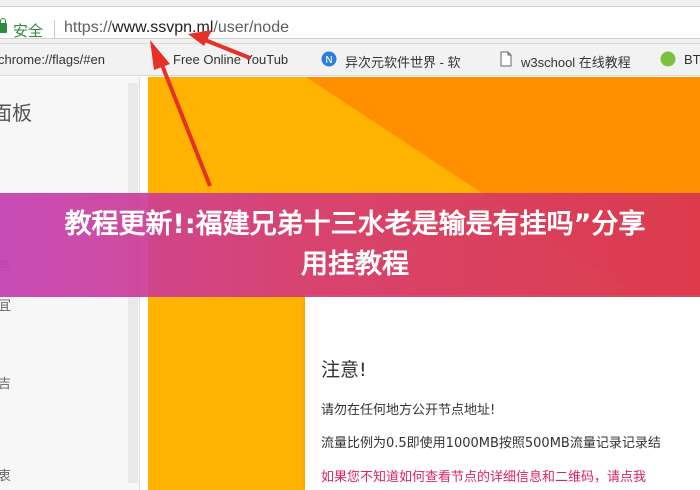  Describe the element at coordinates (251, 27) in the screenshot. I see `url-path: /user/node` at that location.